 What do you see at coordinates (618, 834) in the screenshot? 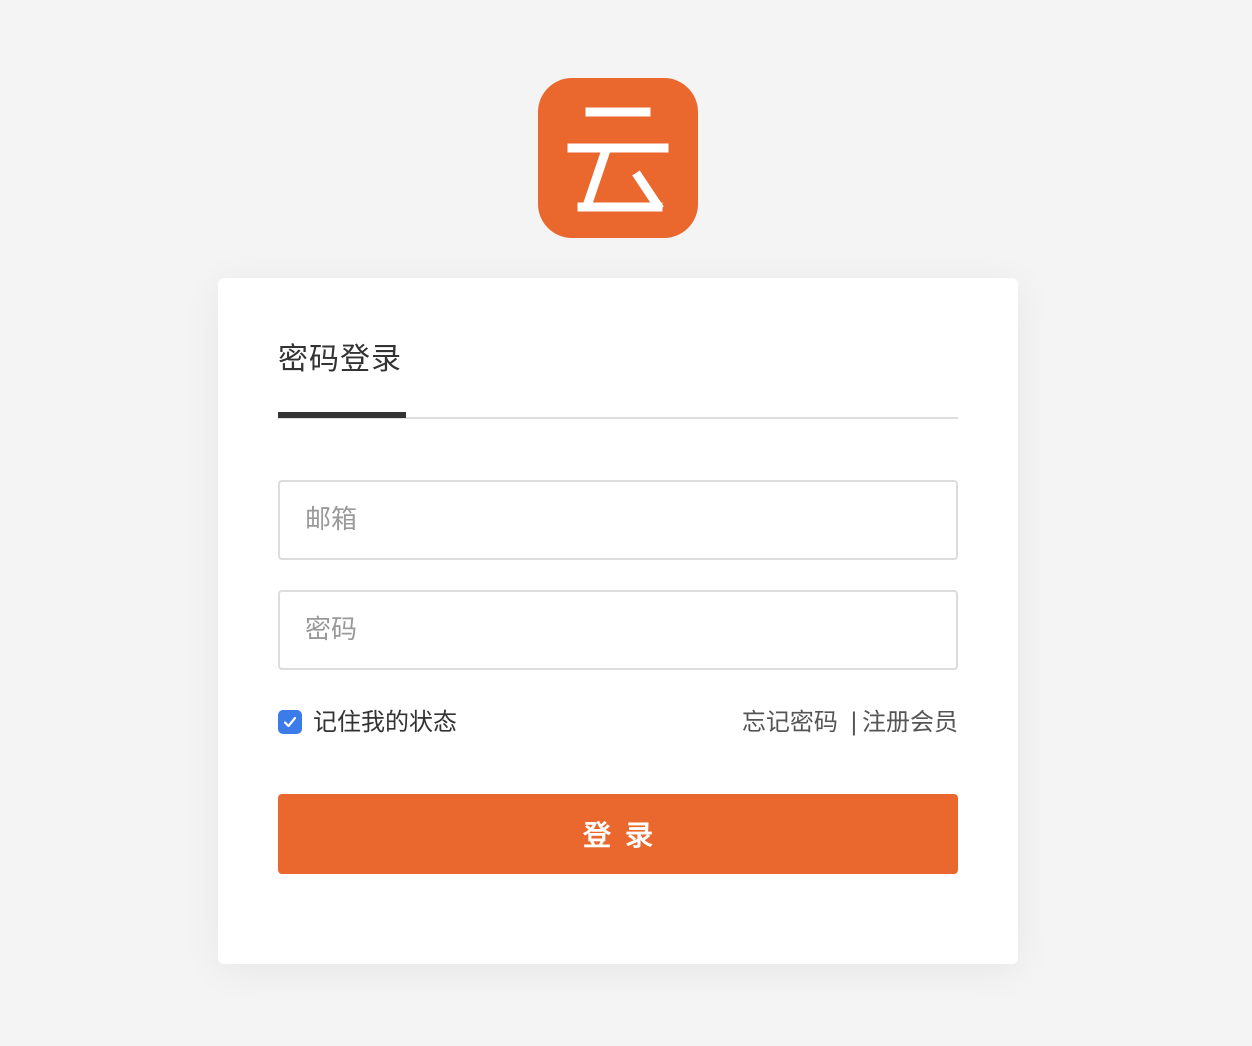
I see `login-button: 登录` at bounding box center [618, 834].